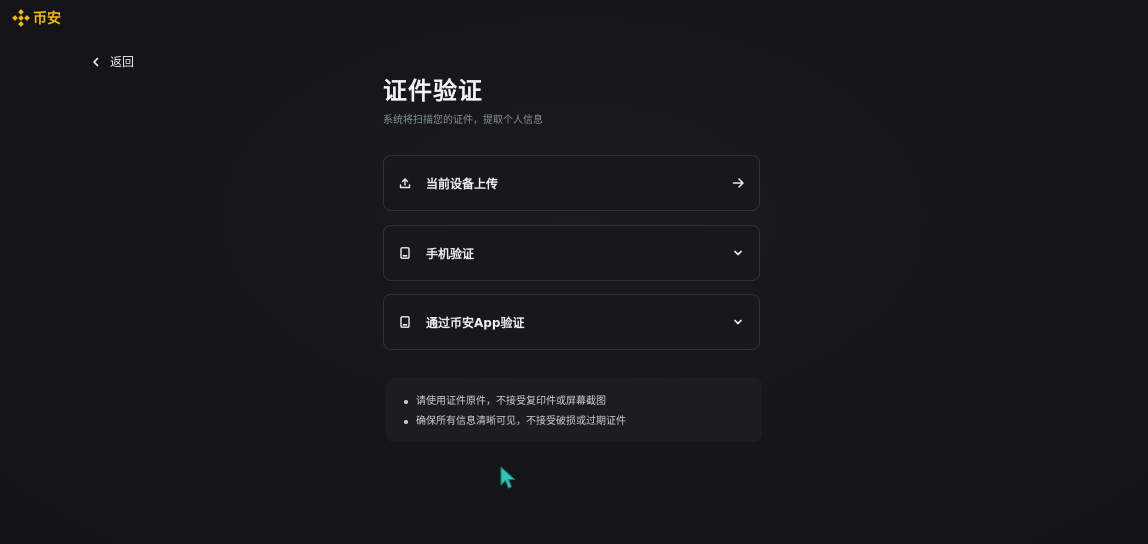 The height and width of the screenshot is (544, 1148). Describe the element at coordinates (571, 322) in the screenshot. I see `option-app-verification: 通过币安App验证` at that location.